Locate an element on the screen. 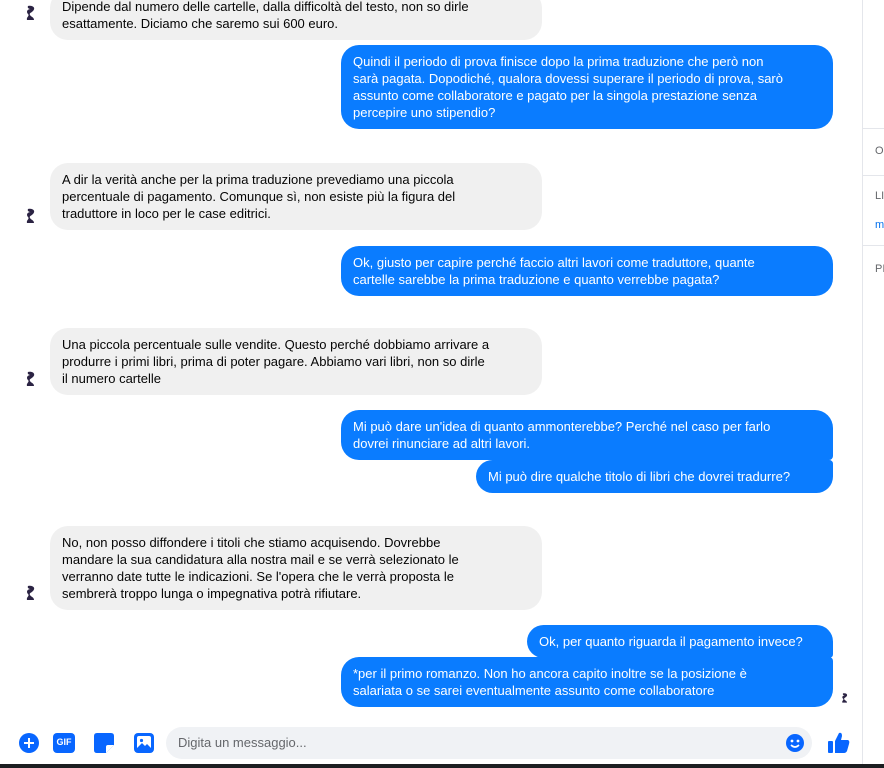 This screenshot has height=768, width=884. emoji-icon is located at coordinates (795, 743).